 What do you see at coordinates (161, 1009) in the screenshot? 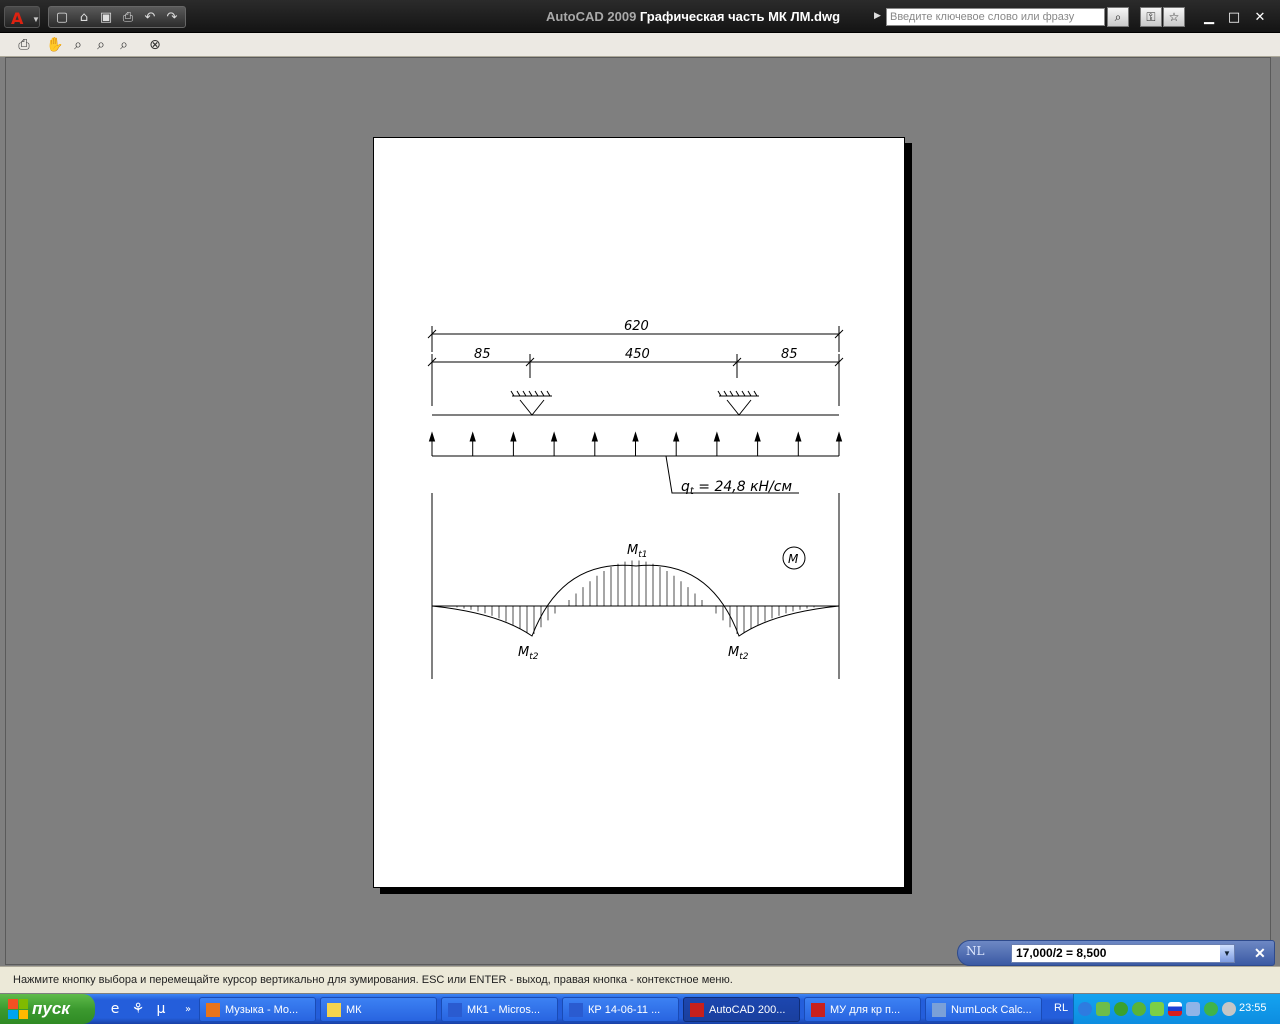
I see `utorrent-icon: µ` at bounding box center [161, 1009].